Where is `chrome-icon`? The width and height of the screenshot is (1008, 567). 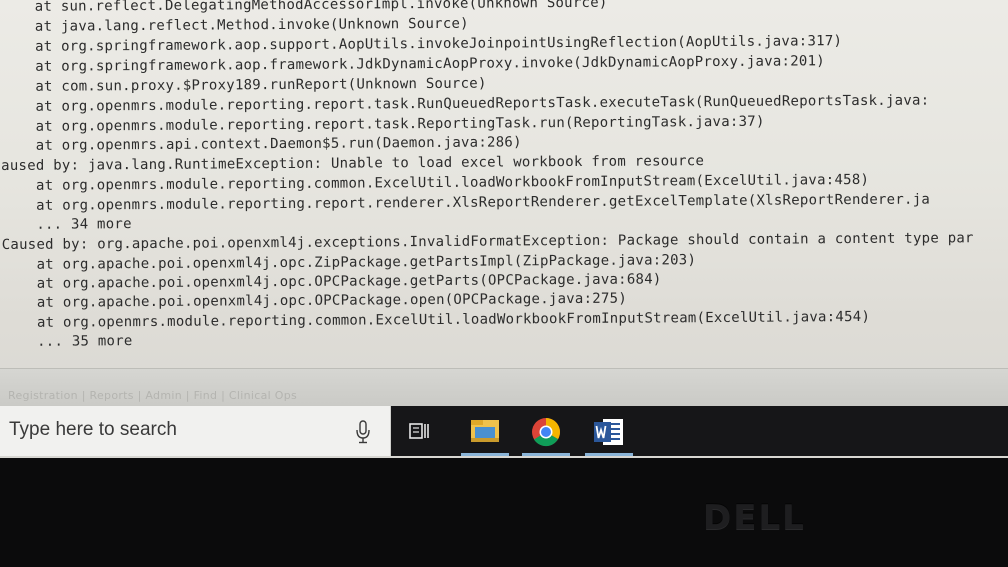
chrome-icon is located at coordinates (546, 434).